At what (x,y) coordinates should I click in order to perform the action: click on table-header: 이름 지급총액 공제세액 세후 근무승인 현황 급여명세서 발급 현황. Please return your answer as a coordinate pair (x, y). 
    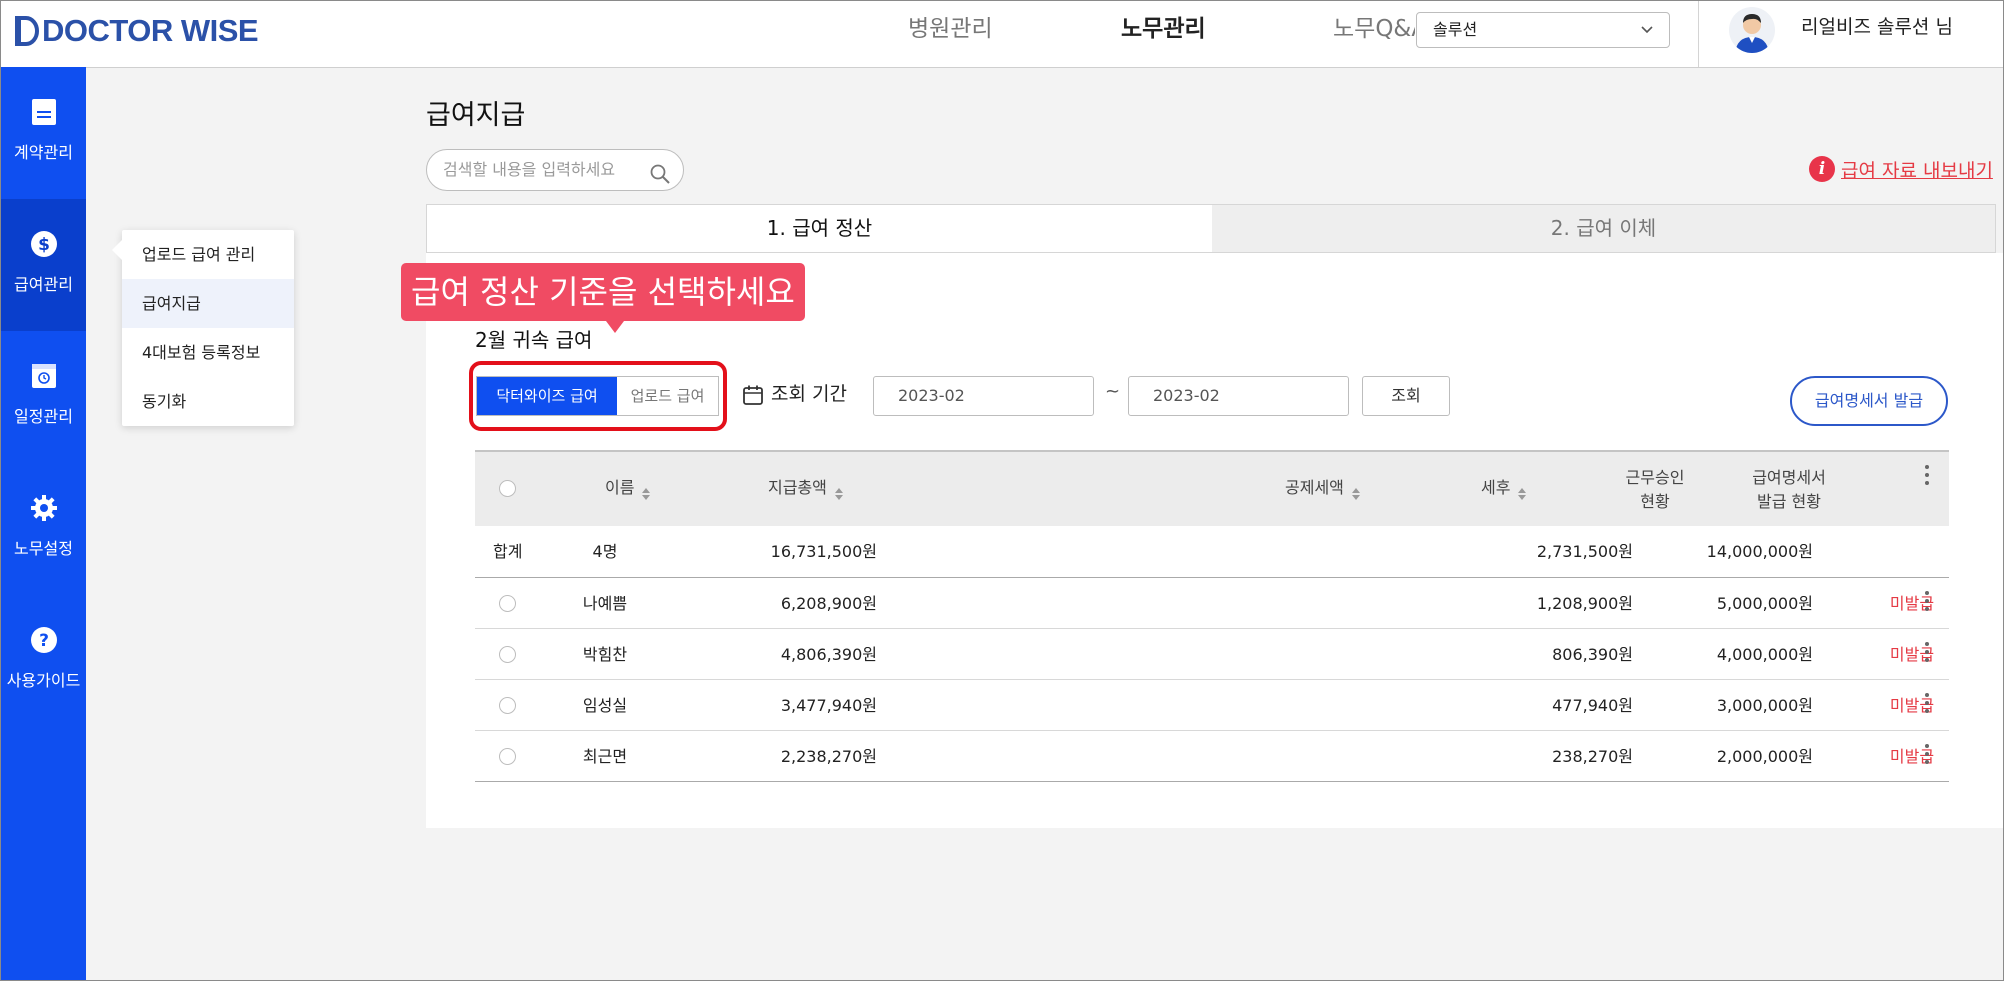
    Looking at the image, I should click on (1212, 488).